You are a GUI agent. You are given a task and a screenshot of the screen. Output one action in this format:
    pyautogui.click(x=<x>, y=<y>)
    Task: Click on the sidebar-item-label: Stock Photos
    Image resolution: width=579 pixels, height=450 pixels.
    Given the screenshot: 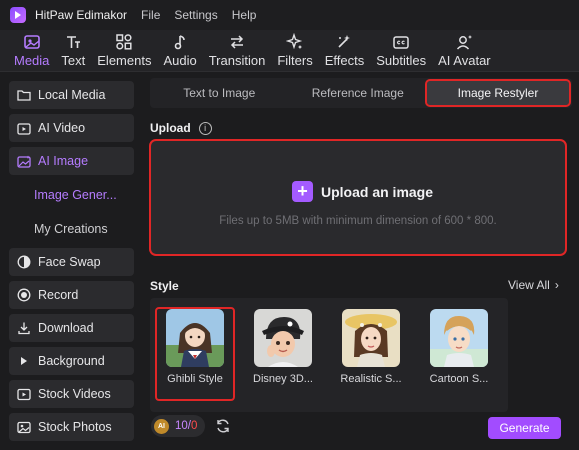 What is the action you would take?
    pyautogui.click(x=75, y=427)
    